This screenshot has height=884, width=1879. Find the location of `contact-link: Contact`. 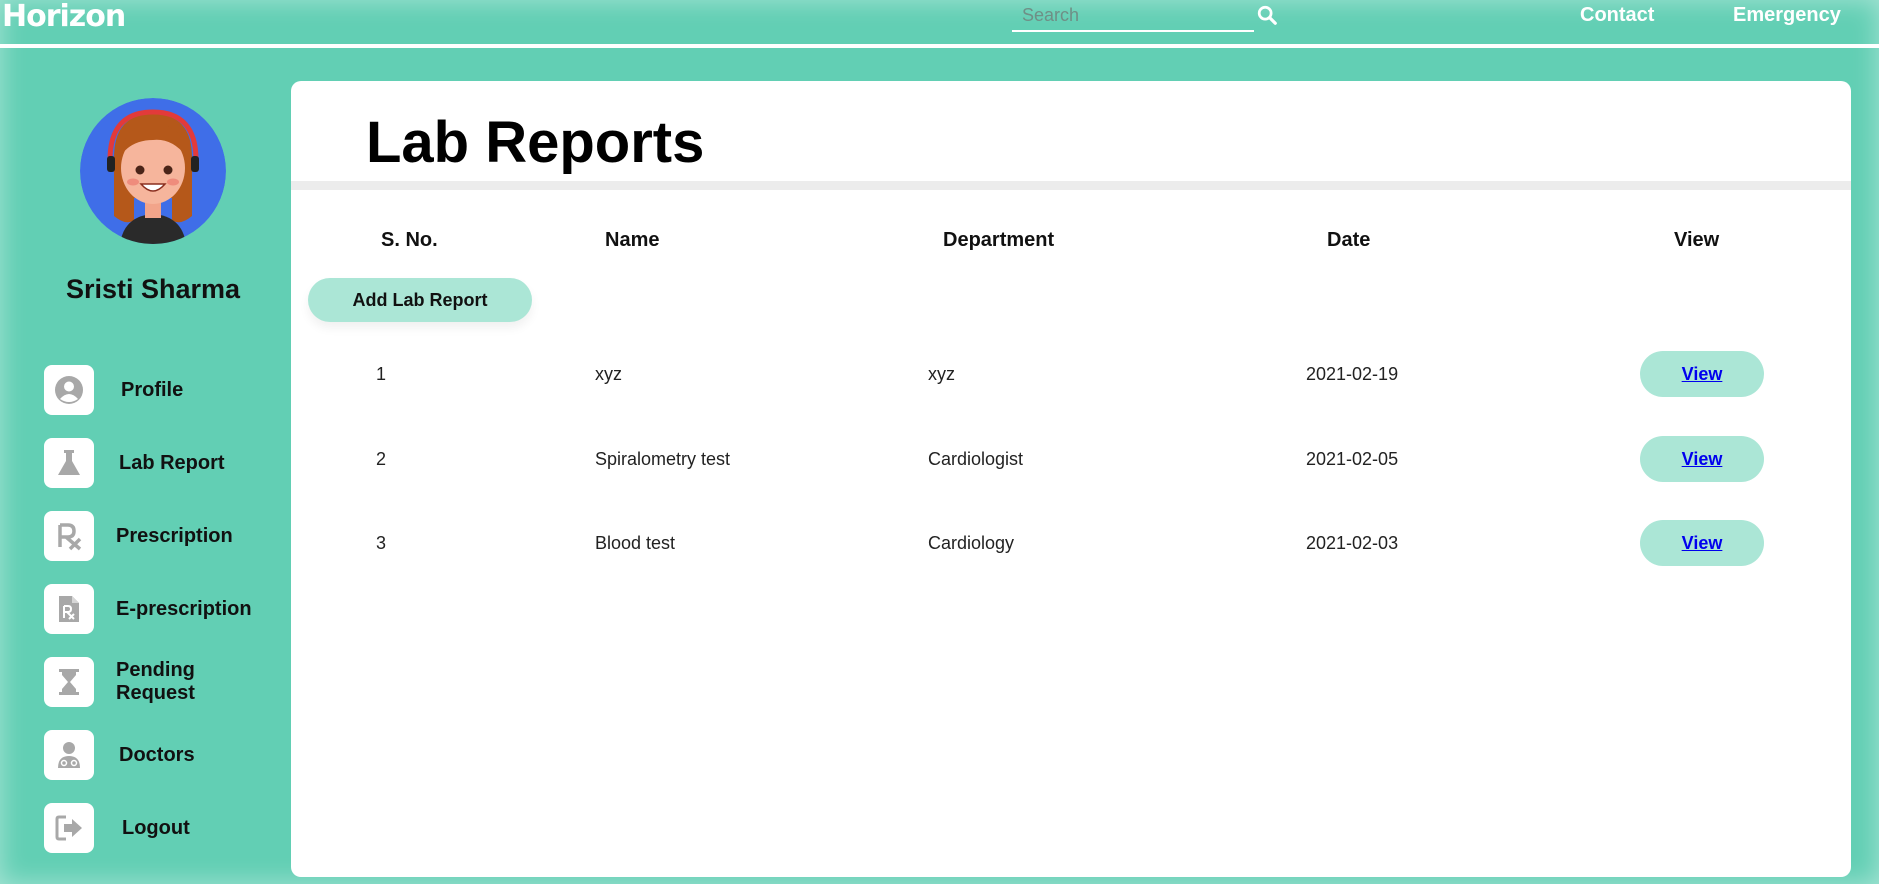

contact-link: Contact is located at coordinates (1617, 15).